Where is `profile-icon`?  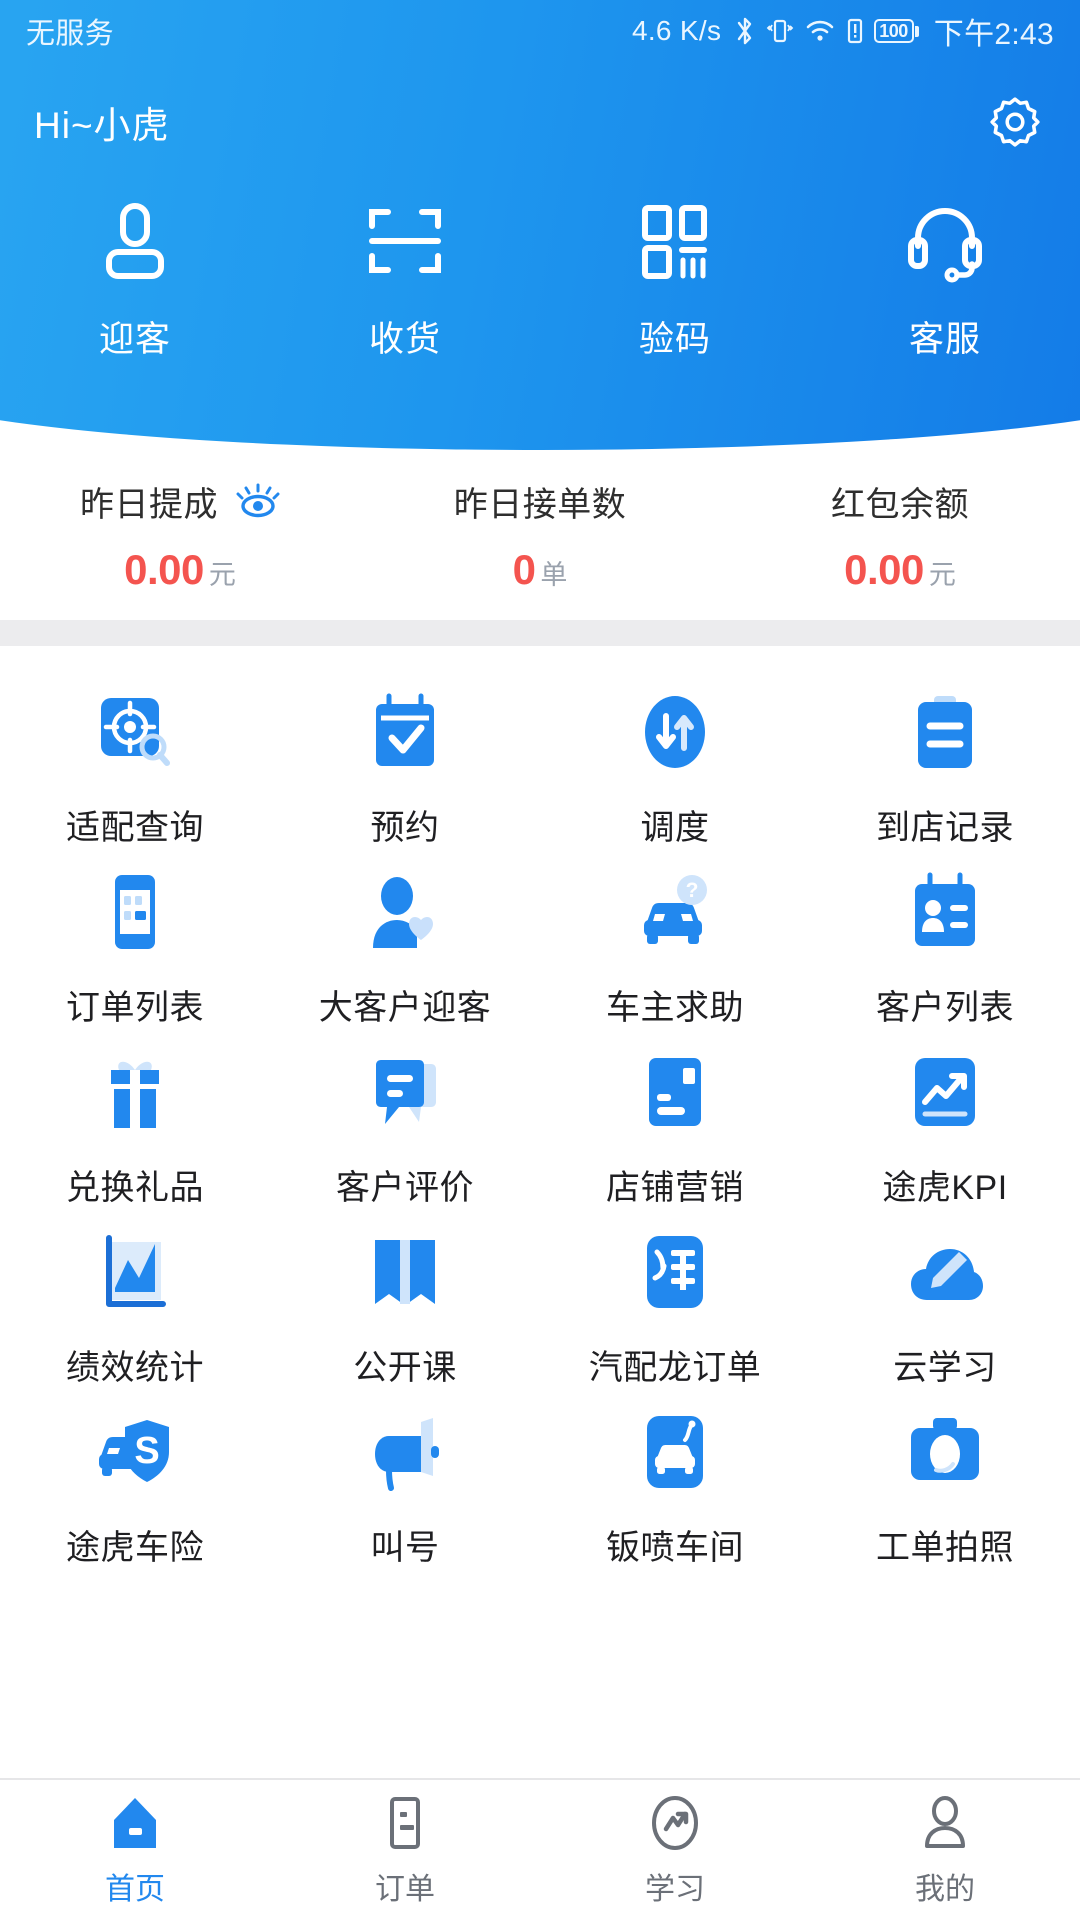
profile-icon is located at coordinates (945, 1823).